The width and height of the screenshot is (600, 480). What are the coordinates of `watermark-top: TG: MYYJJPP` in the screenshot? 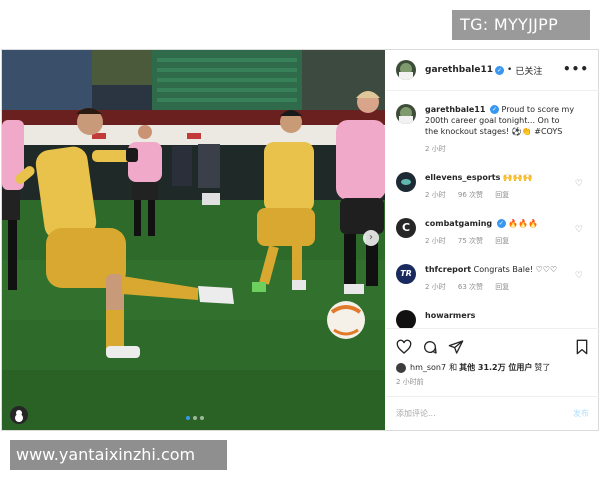 It's located at (521, 25).